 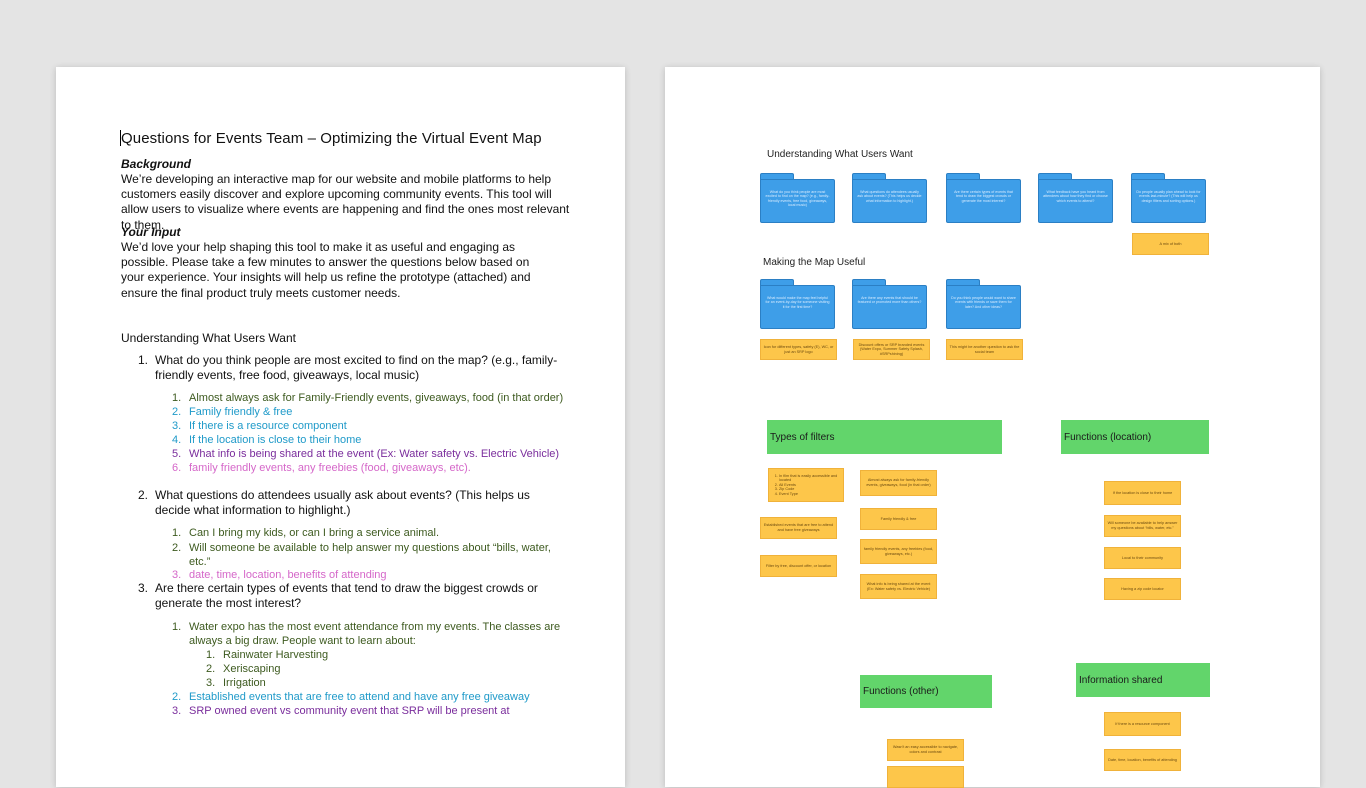 I want to click on filter-item: Event Type, so click(x=810, y=494).